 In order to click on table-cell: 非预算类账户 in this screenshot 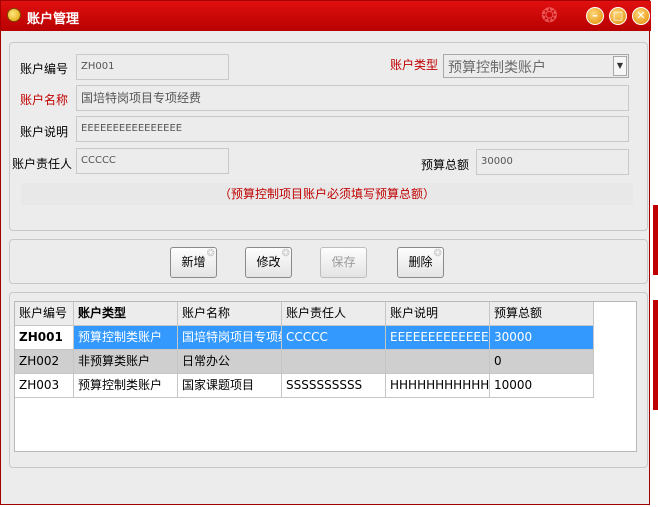, I will do `click(126, 362)`.